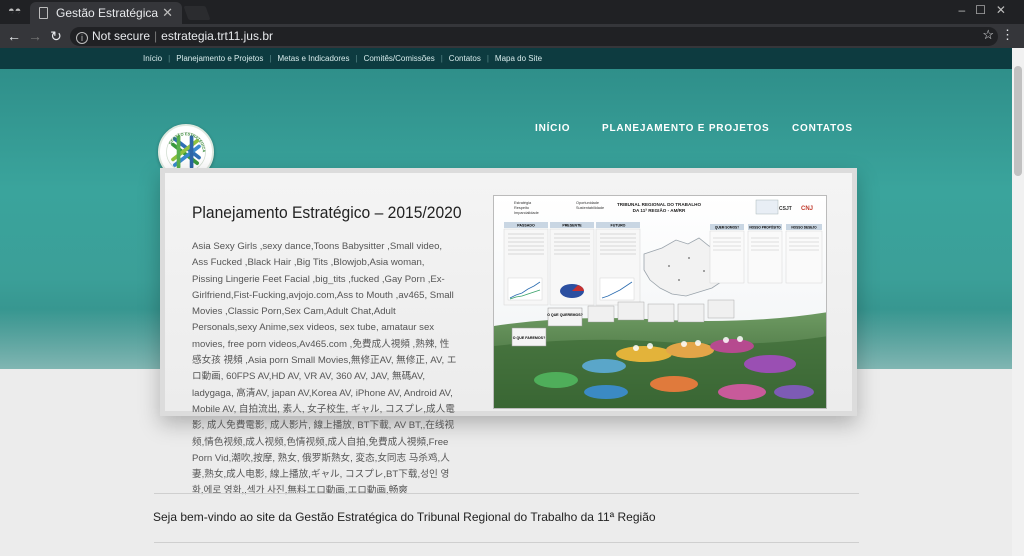  Describe the element at coordinates (35, 36) in the screenshot. I see `forward-arrow-icon: →` at that location.